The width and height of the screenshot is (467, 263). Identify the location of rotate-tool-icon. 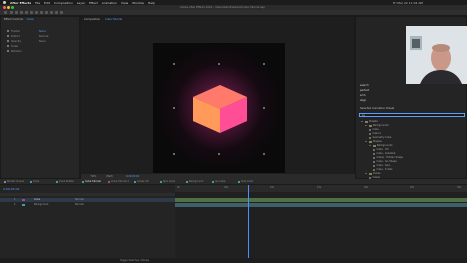
(26, 12).